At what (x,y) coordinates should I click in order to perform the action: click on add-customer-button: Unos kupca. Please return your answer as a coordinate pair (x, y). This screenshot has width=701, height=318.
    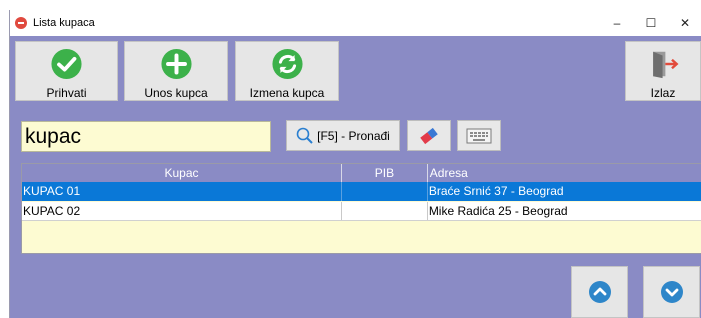
    Looking at the image, I should click on (176, 71).